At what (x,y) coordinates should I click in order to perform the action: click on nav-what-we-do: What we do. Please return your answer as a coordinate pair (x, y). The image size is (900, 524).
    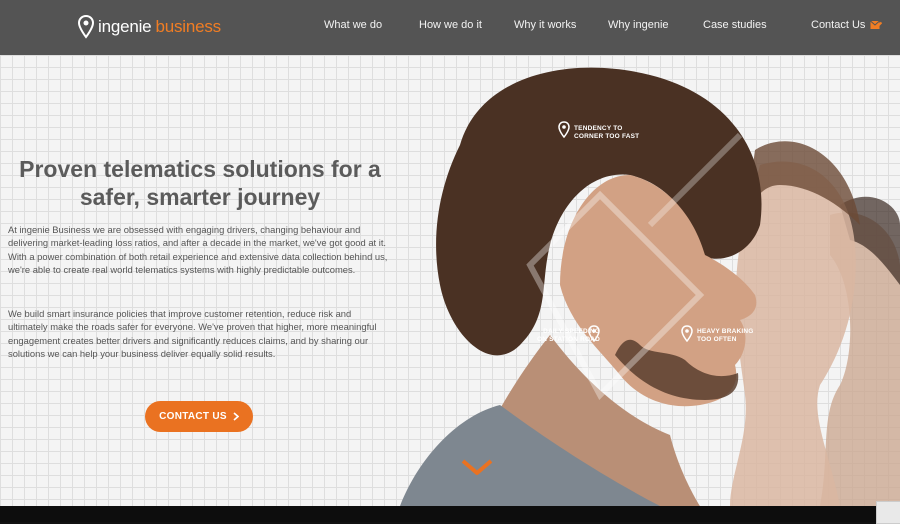
    Looking at the image, I should click on (353, 25).